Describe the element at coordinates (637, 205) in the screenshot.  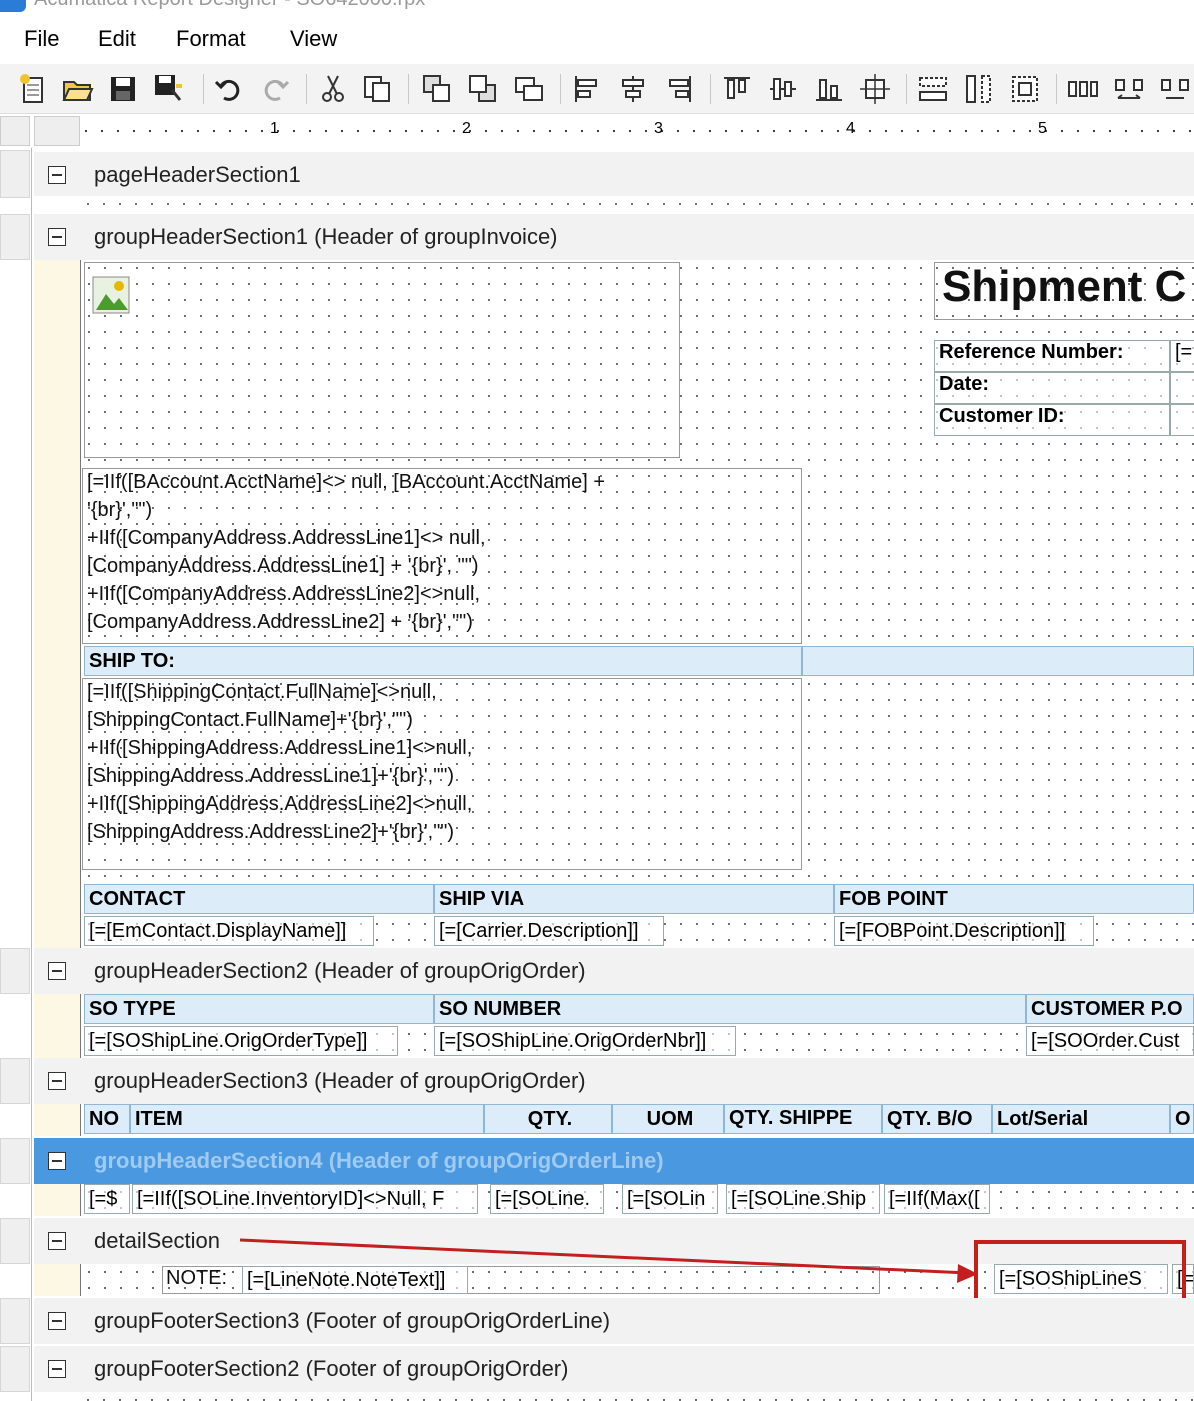
I see `page-header-body` at that location.